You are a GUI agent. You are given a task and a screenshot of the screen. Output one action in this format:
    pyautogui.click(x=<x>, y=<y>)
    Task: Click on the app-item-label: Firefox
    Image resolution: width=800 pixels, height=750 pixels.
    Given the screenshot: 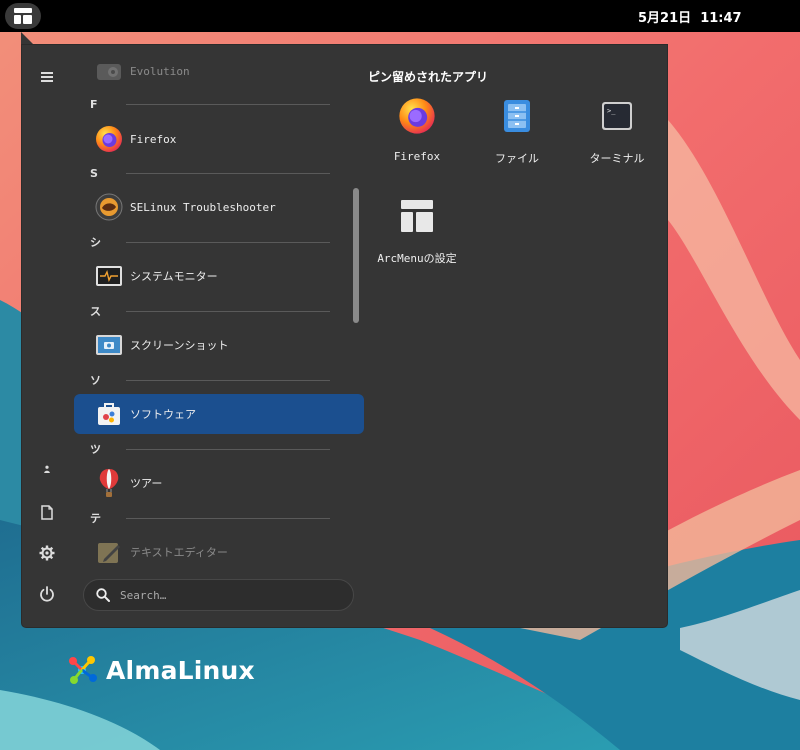 What is the action you would take?
    pyautogui.click(x=153, y=139)
    